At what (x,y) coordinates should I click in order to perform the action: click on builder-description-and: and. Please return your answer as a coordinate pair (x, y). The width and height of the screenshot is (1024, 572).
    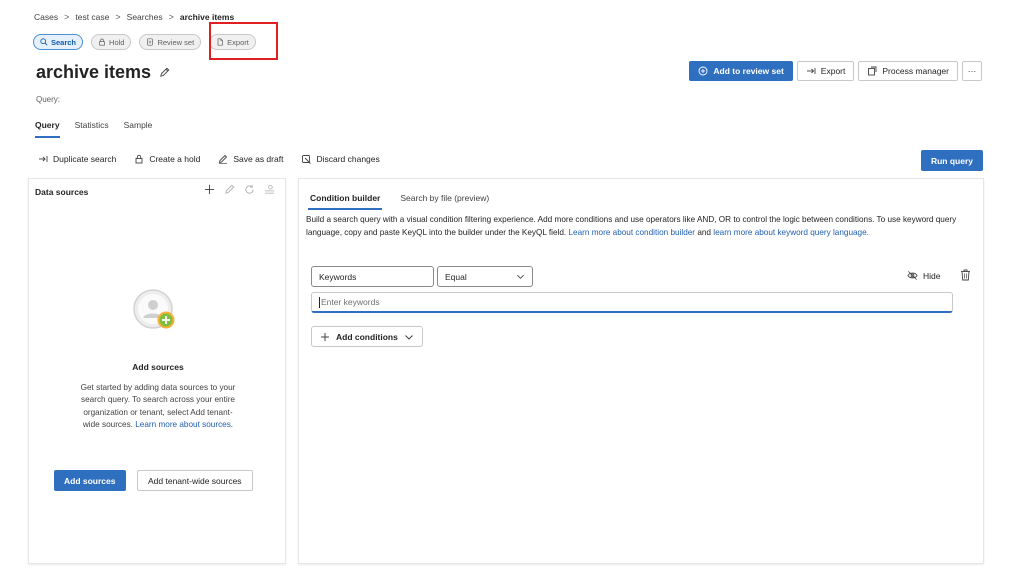
    Looking at the image, I should click on (704, 232).